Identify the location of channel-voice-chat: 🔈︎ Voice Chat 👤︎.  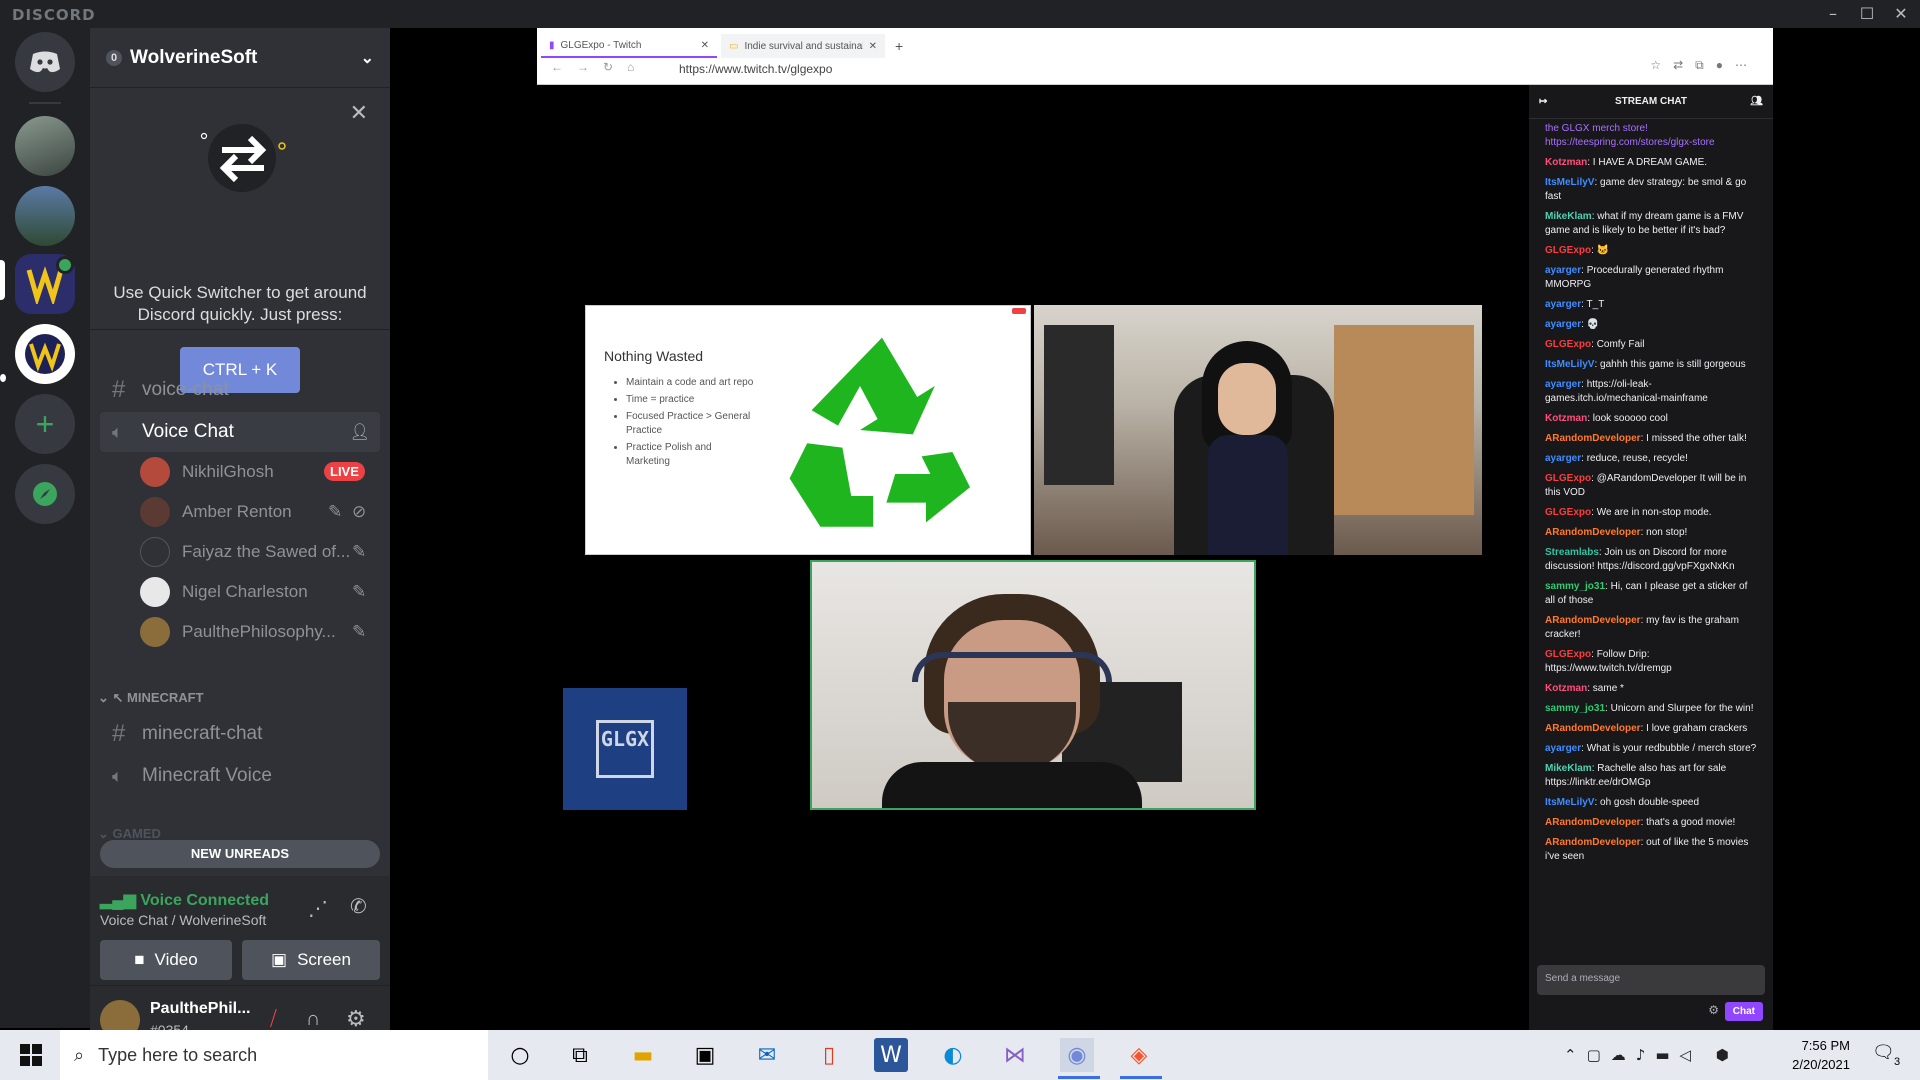
(240, 432).